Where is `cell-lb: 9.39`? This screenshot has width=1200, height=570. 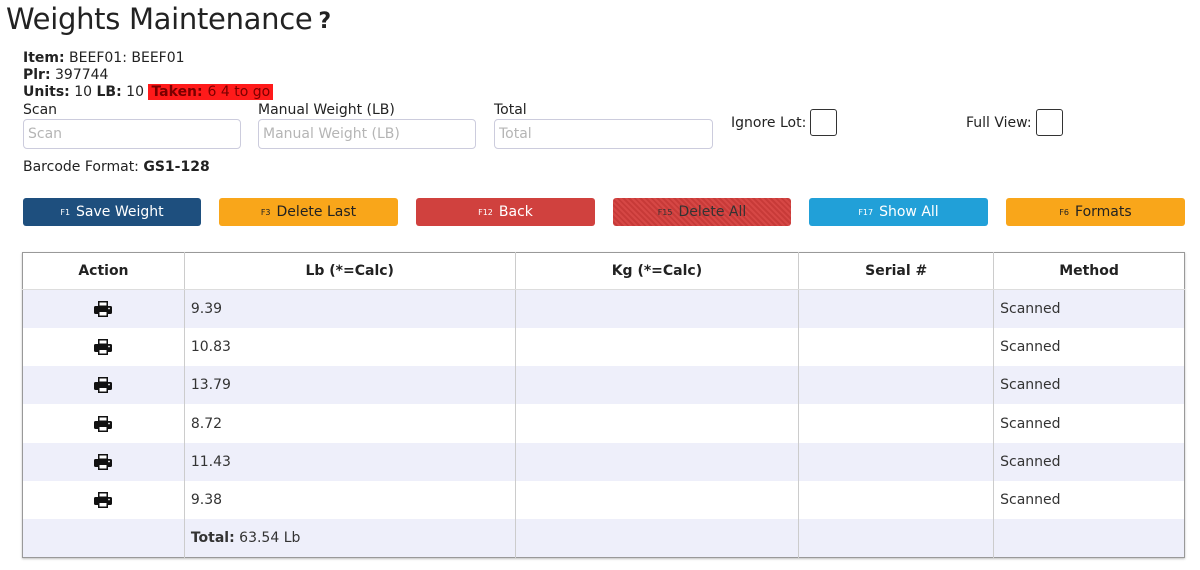 cell-lb: 9.39 is located at coordinates (349, 308).